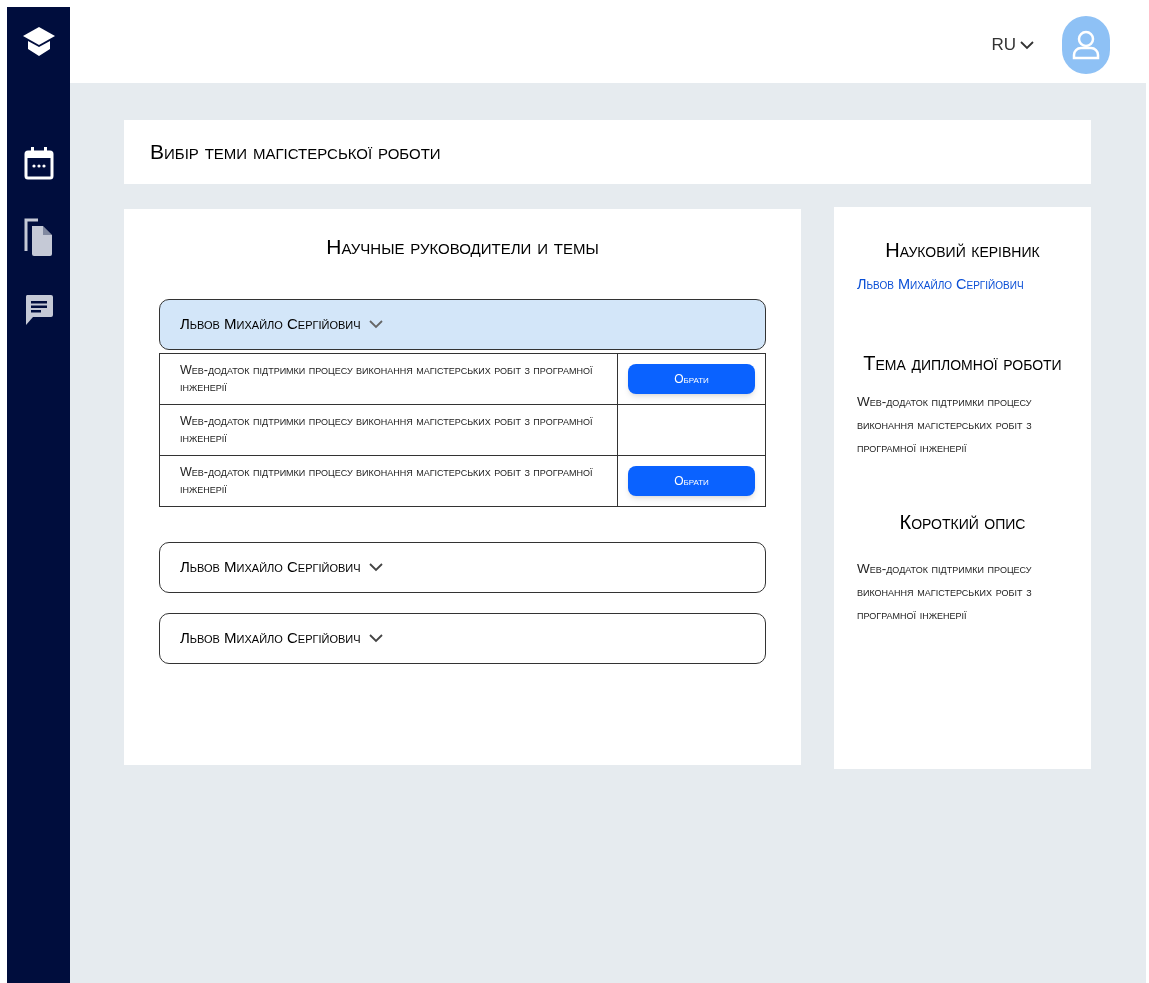 Image resolution: width=1149 pixels, height=983 pixels. What do you see at coordinates (1086, 45) in the screenshot?
I see `user-icon` at bounding box center [1086, 45].